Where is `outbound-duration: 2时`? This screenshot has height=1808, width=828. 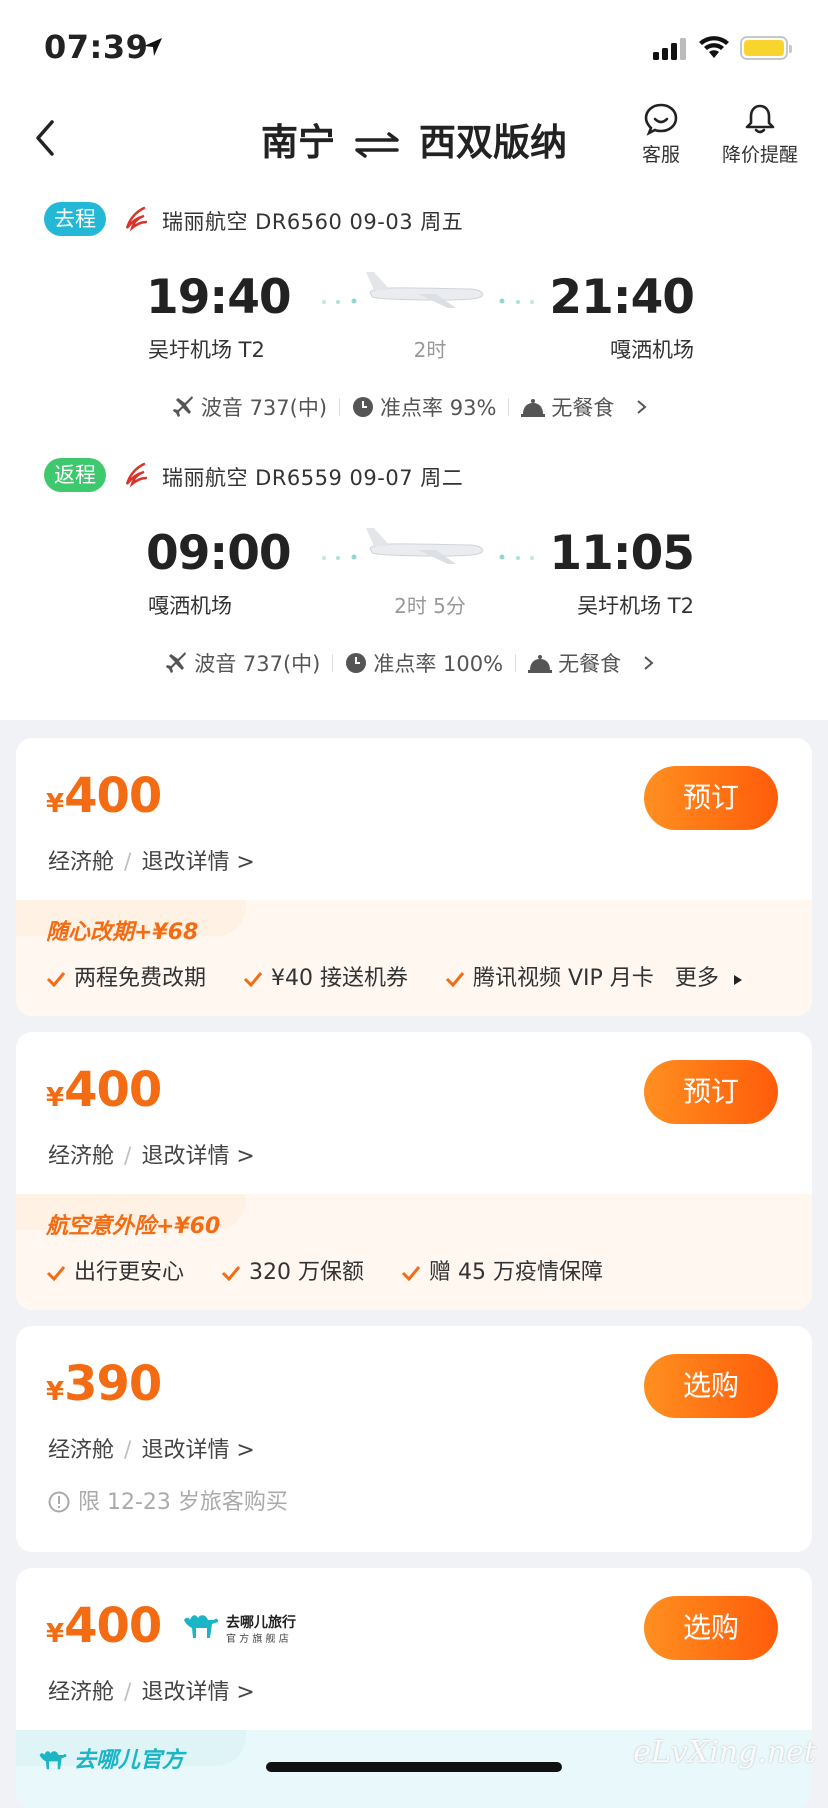
outbound-duration: 2时 is located at coordinates (430, 350).